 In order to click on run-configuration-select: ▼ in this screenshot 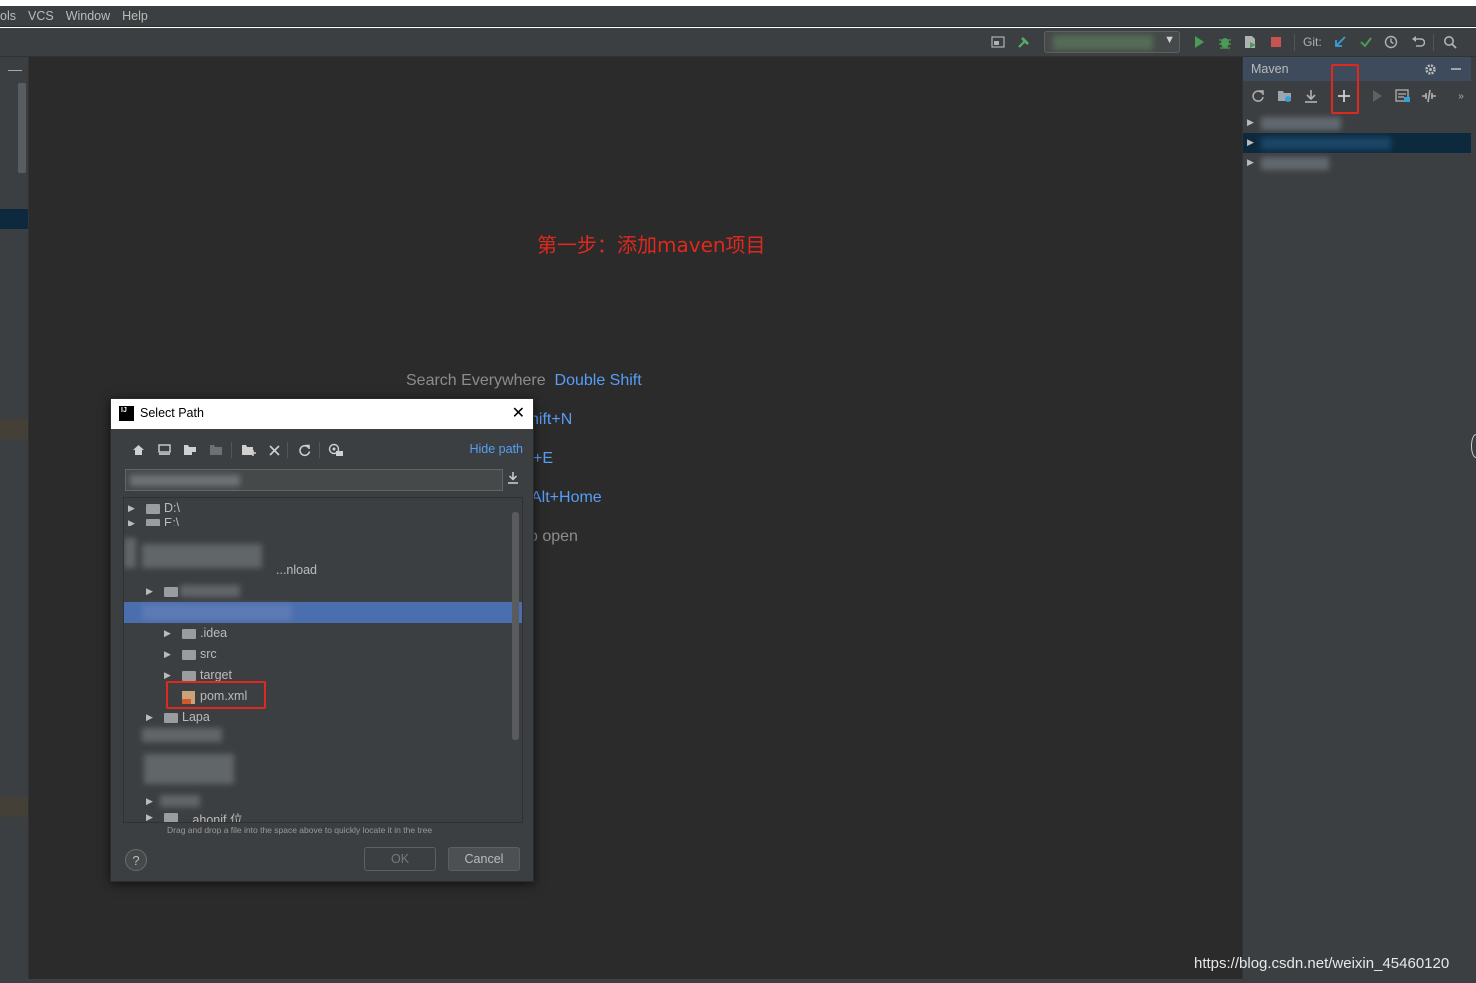, I will do `click(1112, 42)`.